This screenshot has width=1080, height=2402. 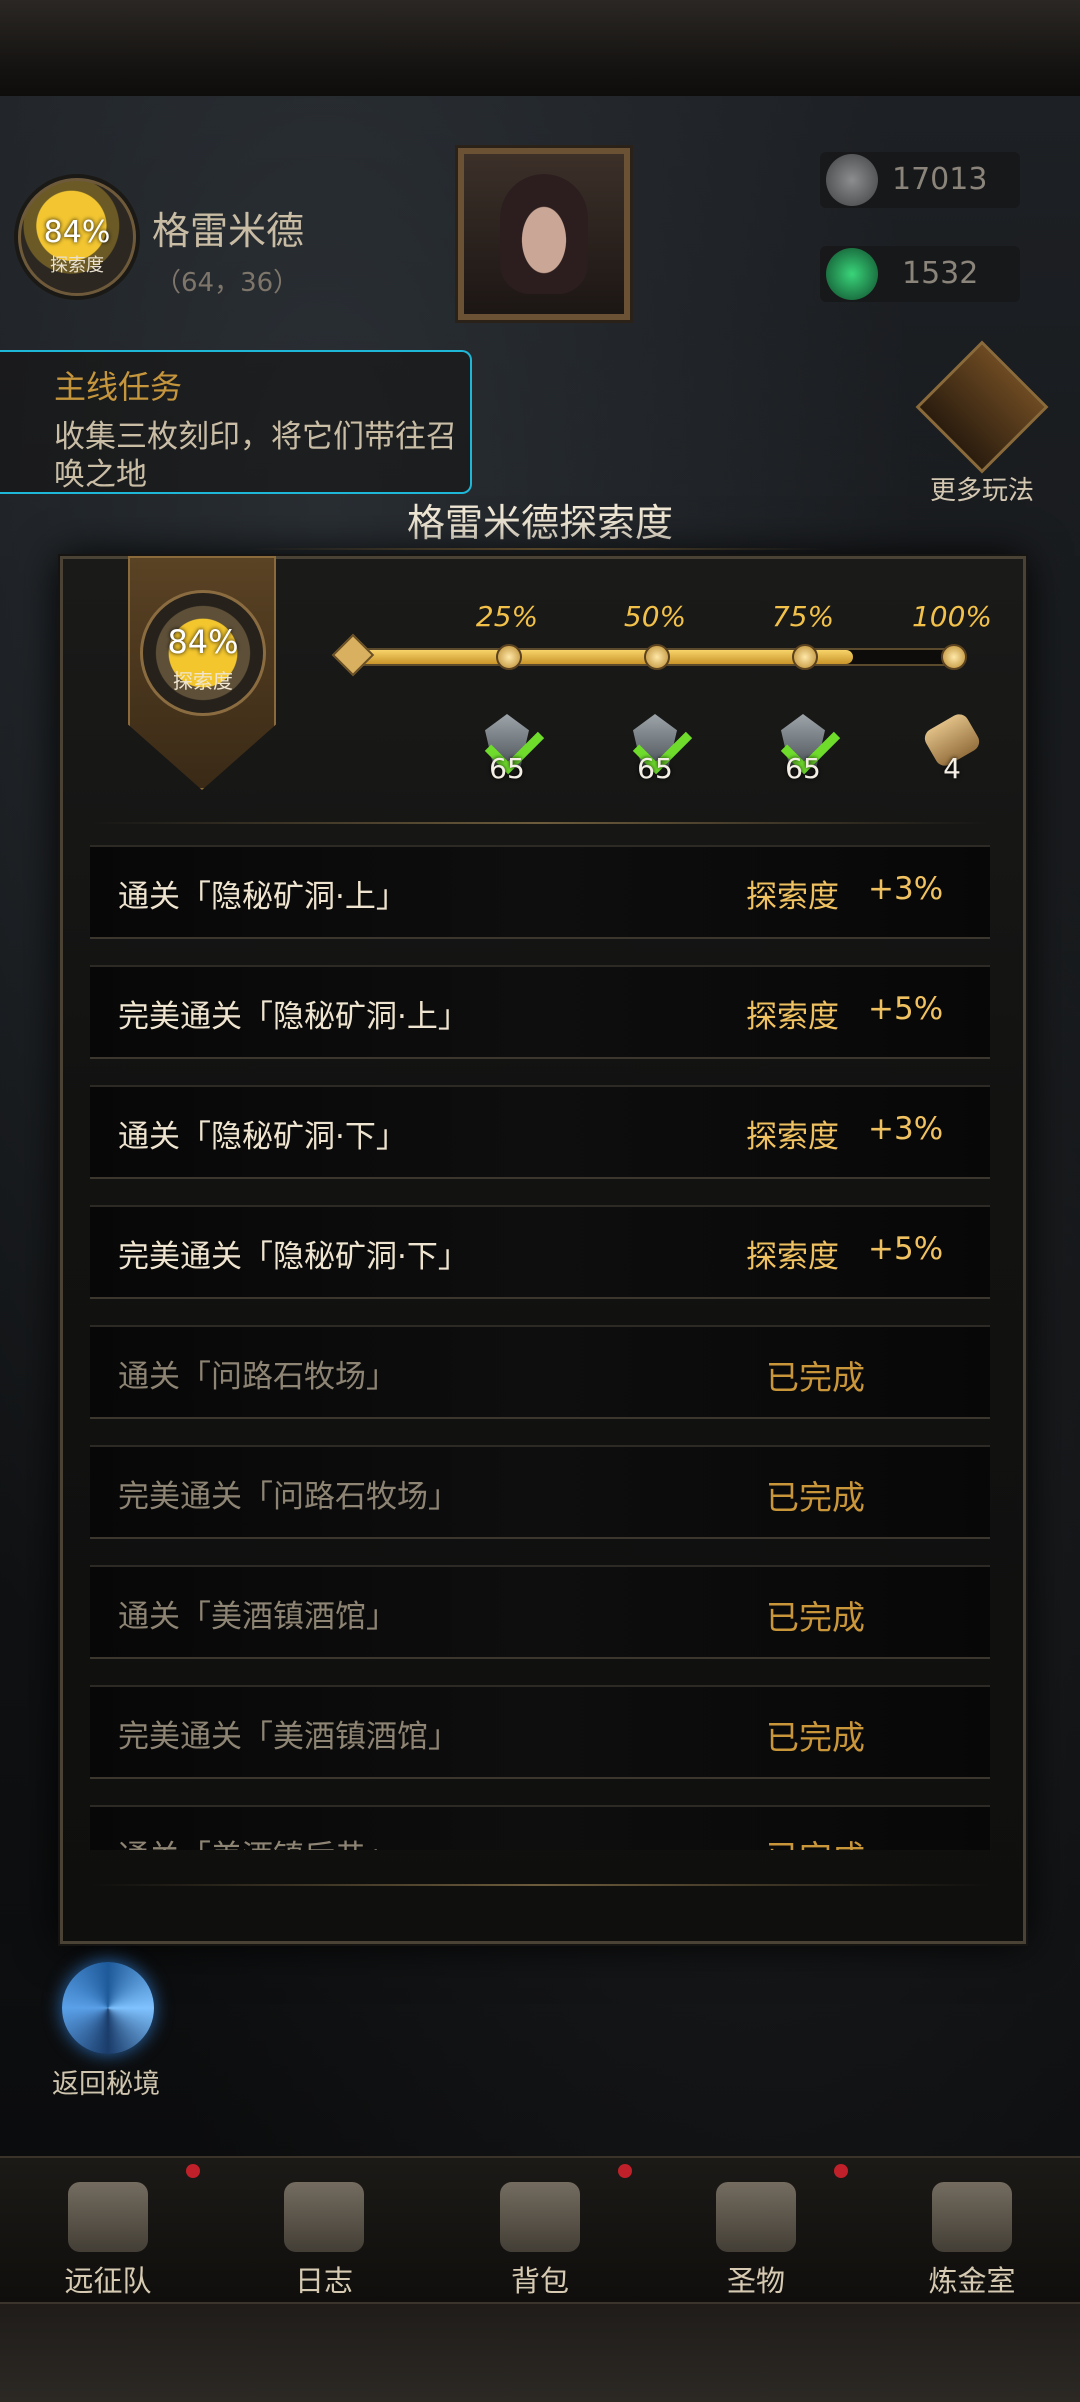 I want to click on task-text: 通关「问路石牧场」, so click(x=257, y=1377).